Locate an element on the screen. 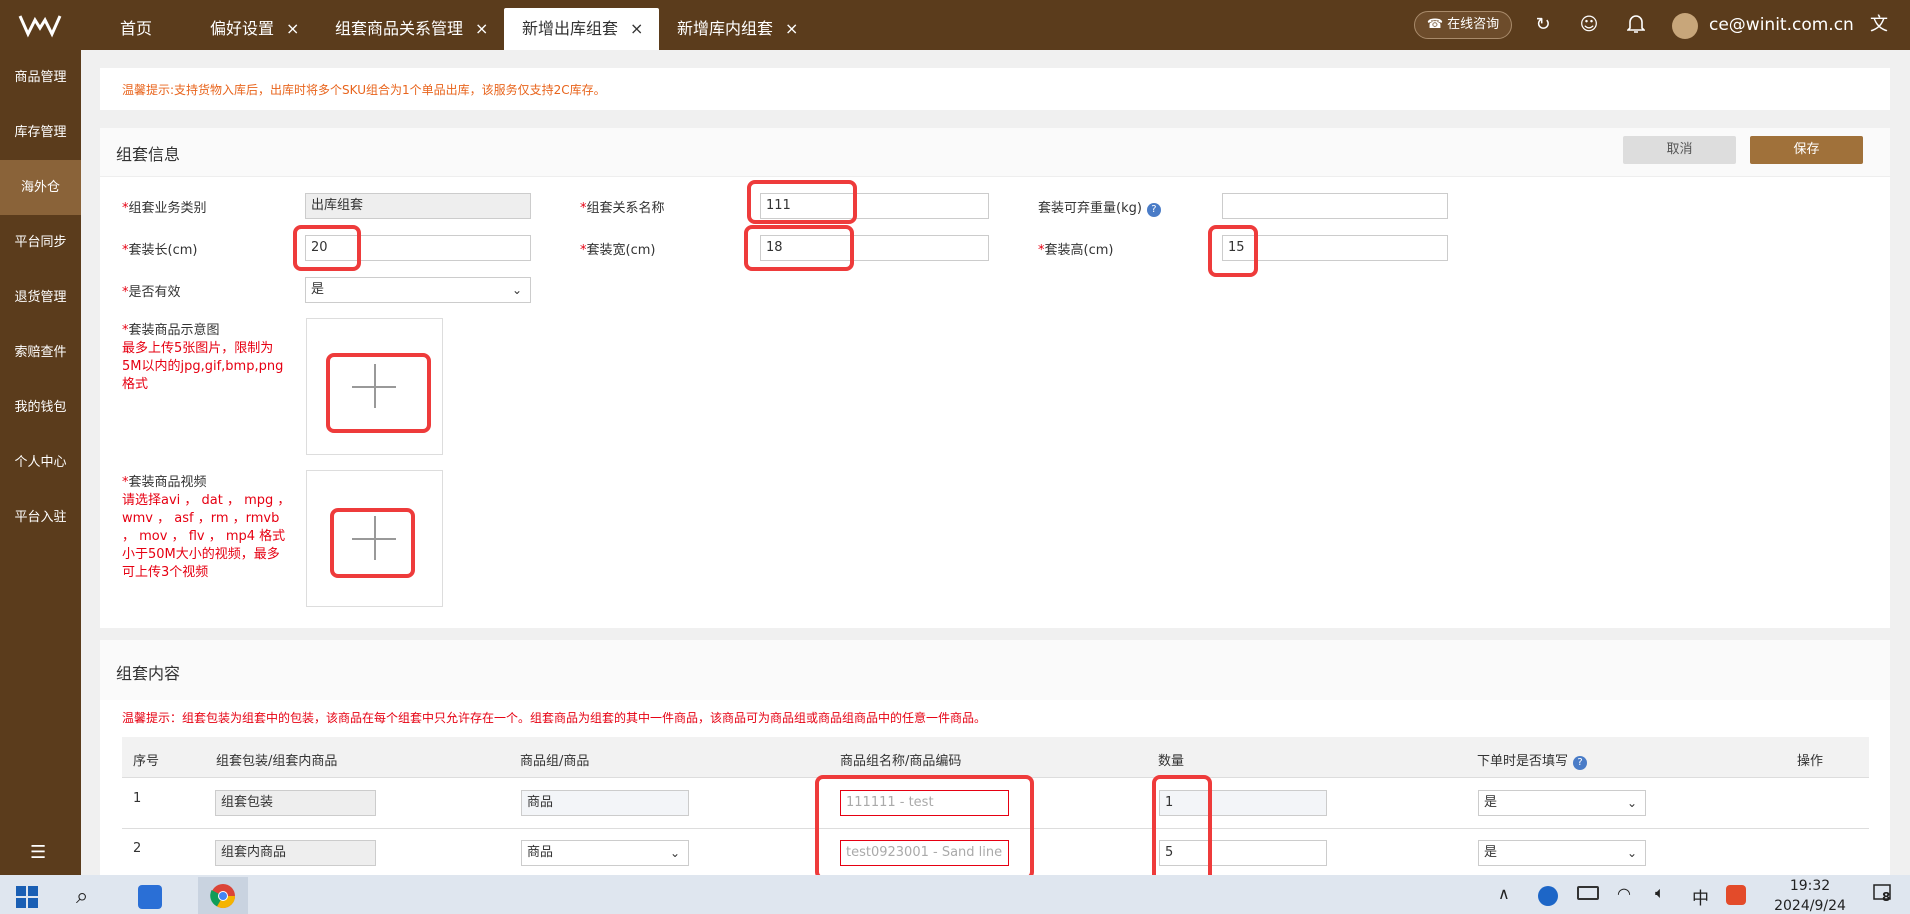 Image resolution: width=1910 pixels, height=914 pixels. discard-weight-input is located at coordinates (1335, 206).